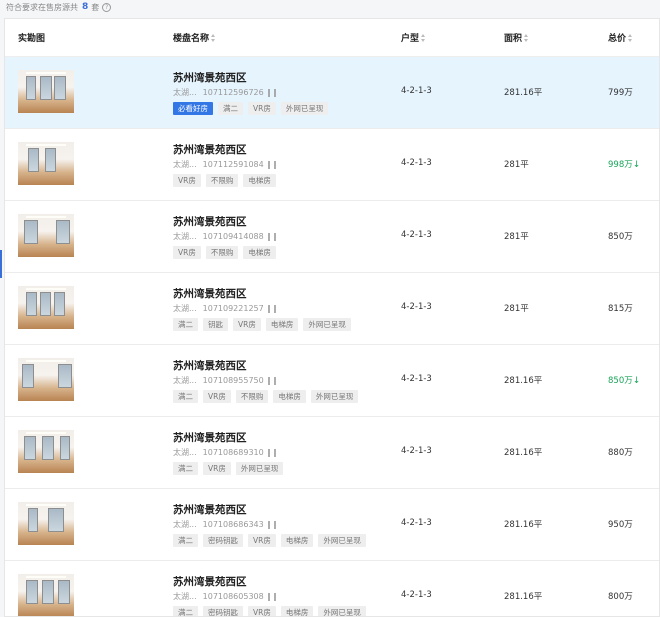 The height and width of the screenshot is (617, 660). Describe the element at coordinates (233, 164) in the screenshot. I see `listing-id: 107112591084` at that location.